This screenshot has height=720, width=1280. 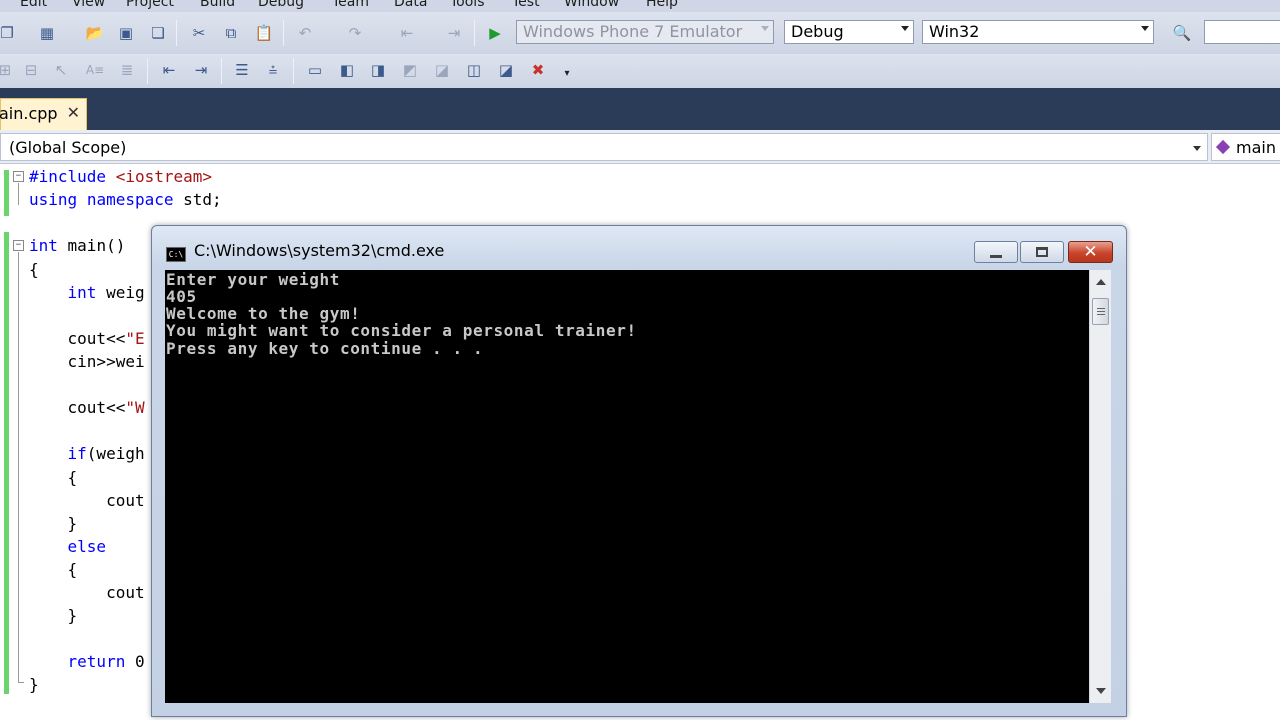 I want to click on find-input, so click(x=1242, y=32).